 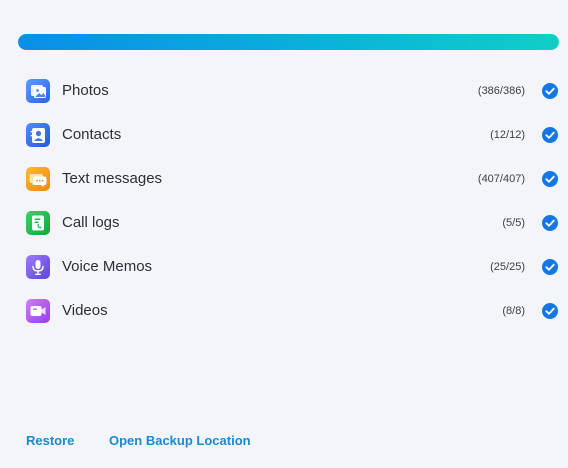 What do you see at coordinates (91, 222) in the screenshot?
I see `item-label: Call logs` at bounding box center [91, 222].